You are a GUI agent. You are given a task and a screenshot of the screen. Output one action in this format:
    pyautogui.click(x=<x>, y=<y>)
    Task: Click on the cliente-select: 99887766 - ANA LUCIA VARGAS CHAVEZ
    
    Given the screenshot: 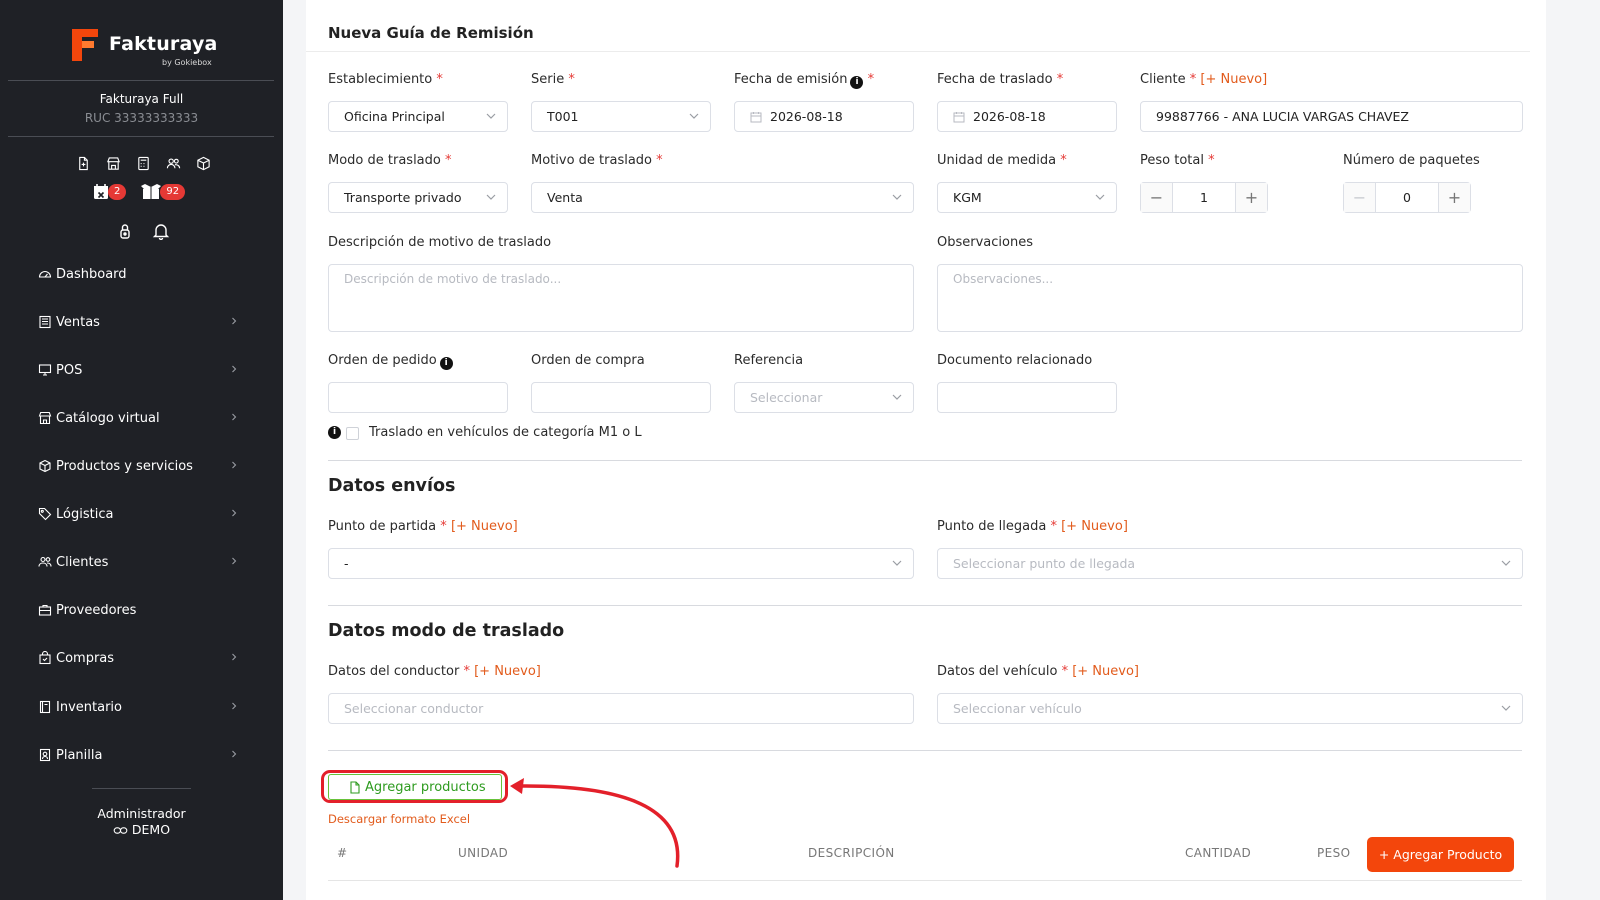 What is the action you would take?
    pyautogui.click(x=1331, y=116)
    